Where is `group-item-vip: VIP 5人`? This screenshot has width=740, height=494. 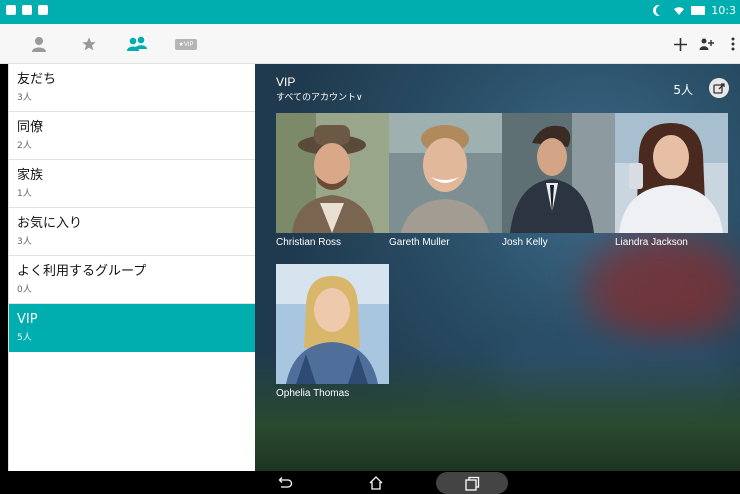 group-item-vip: VIP 5人 is located at coordinates (132, 328).